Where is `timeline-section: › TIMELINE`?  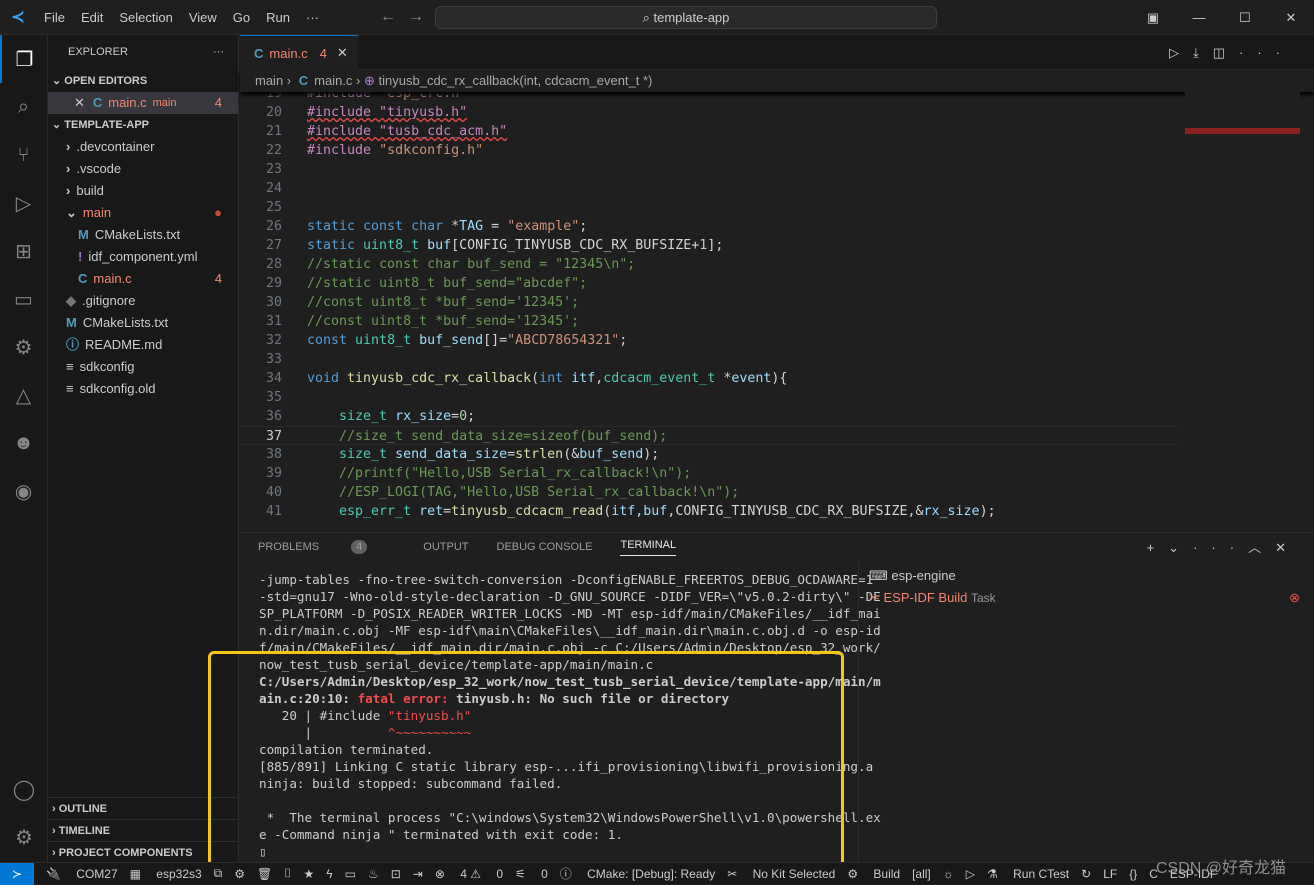
timeline-section: › TIMELINE is located at coordinates (143, 830).